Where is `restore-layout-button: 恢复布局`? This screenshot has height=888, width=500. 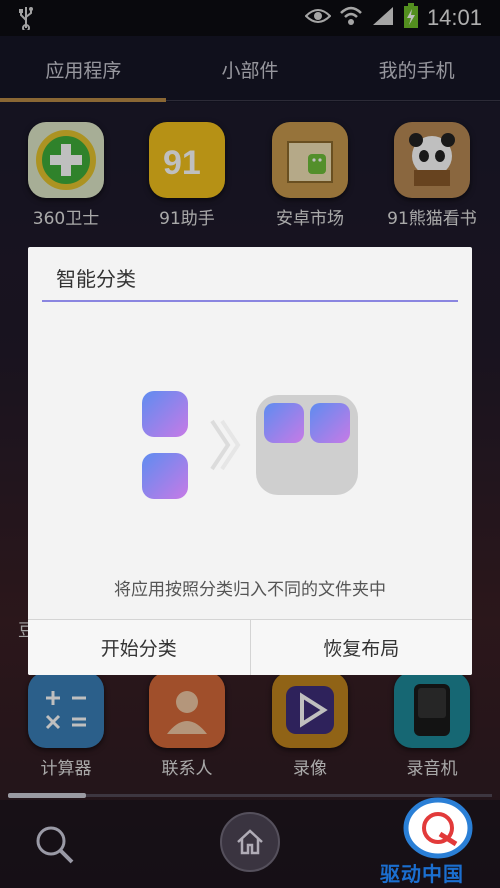
restore-layout-button: 恢复布局 is located at coordinates (360, 647).